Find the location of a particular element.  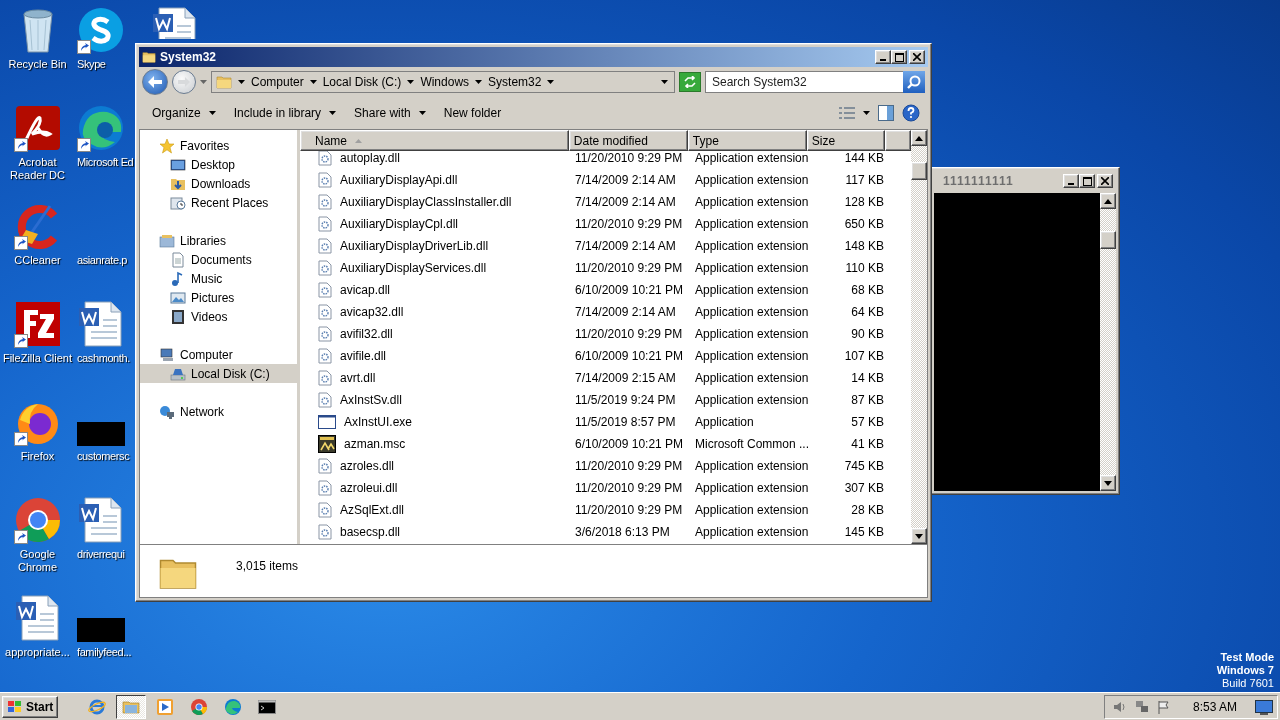

file-name: autoplay.dll is located at coordinates (456, 158).